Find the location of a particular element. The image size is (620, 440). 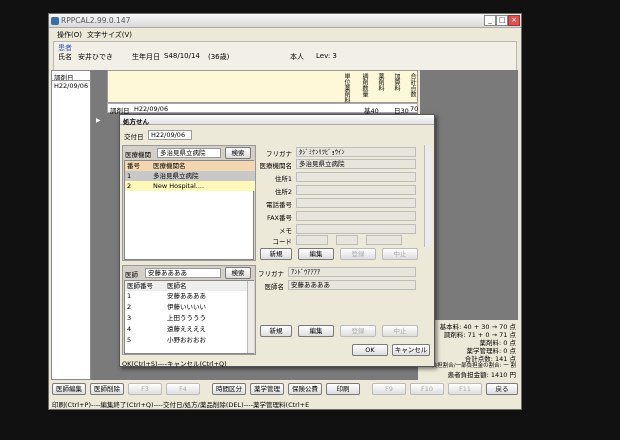

memo-field is located at coordinates (356, 229).